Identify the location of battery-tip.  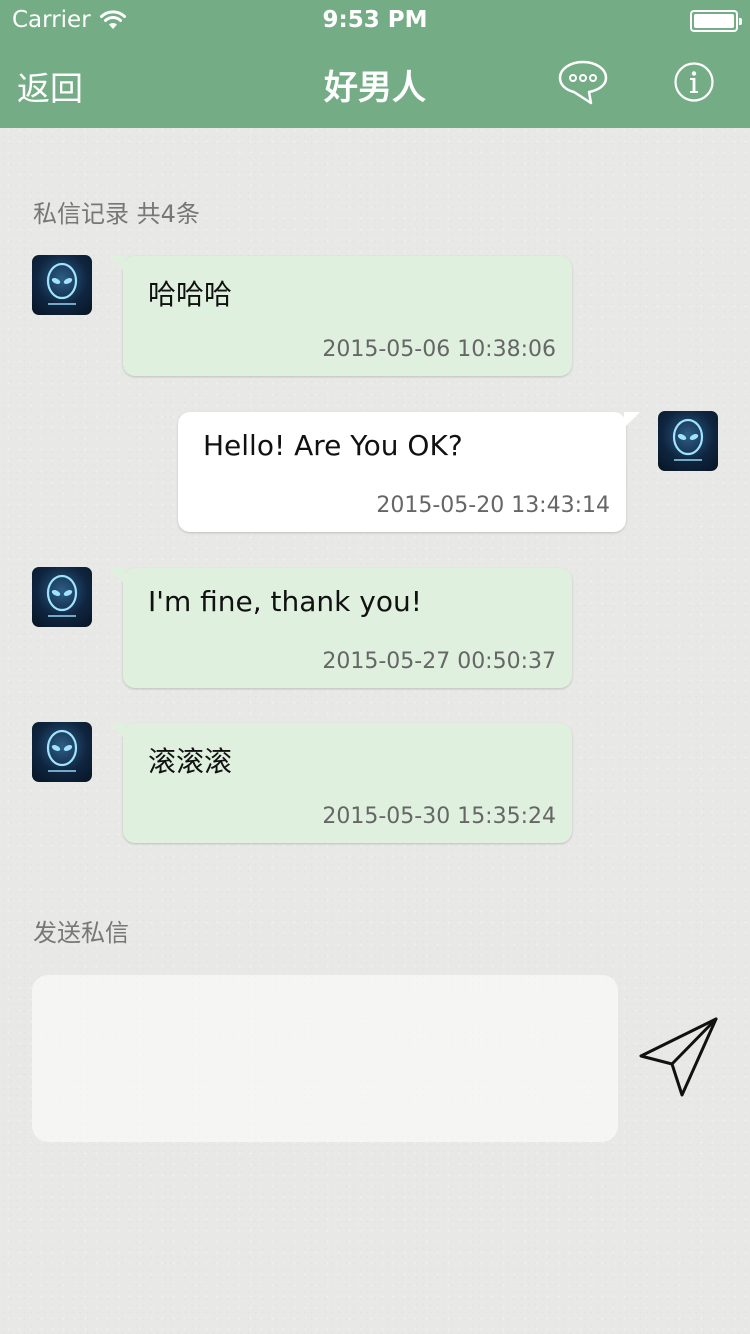
(740, 21).